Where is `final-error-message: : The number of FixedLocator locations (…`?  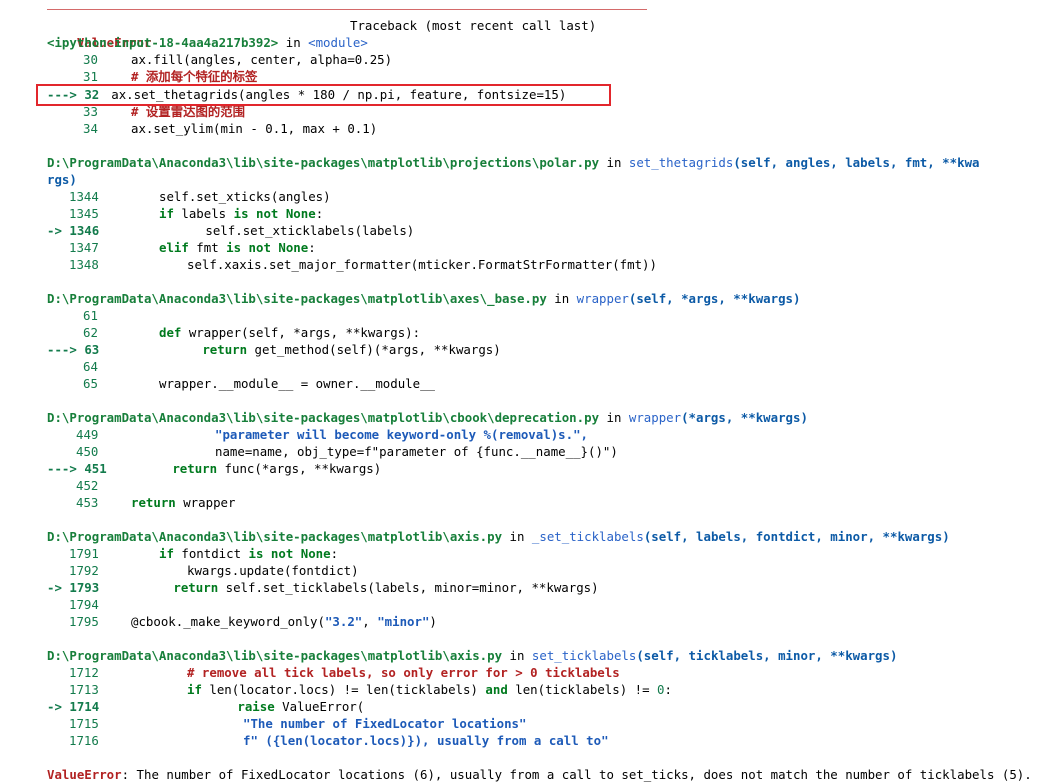
final-error-message: : The number of FixedLocator locations (… is located at coordinates (576, 774).